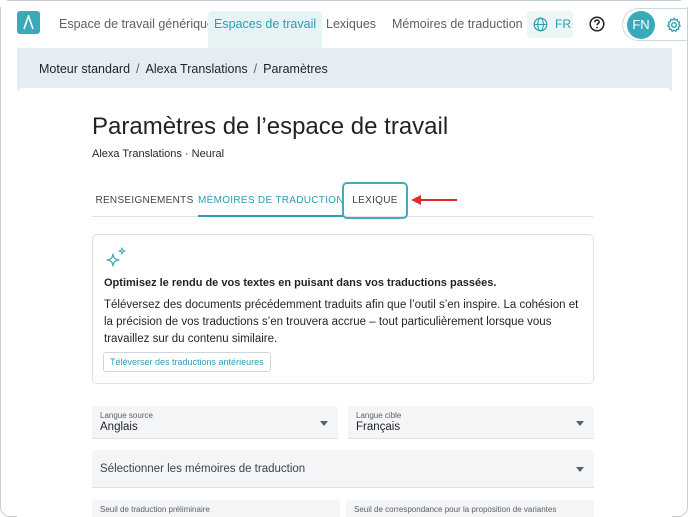  I want to click on preliminary-threshold-label: Seuil de traduction préliminaire, so click(155, 509).